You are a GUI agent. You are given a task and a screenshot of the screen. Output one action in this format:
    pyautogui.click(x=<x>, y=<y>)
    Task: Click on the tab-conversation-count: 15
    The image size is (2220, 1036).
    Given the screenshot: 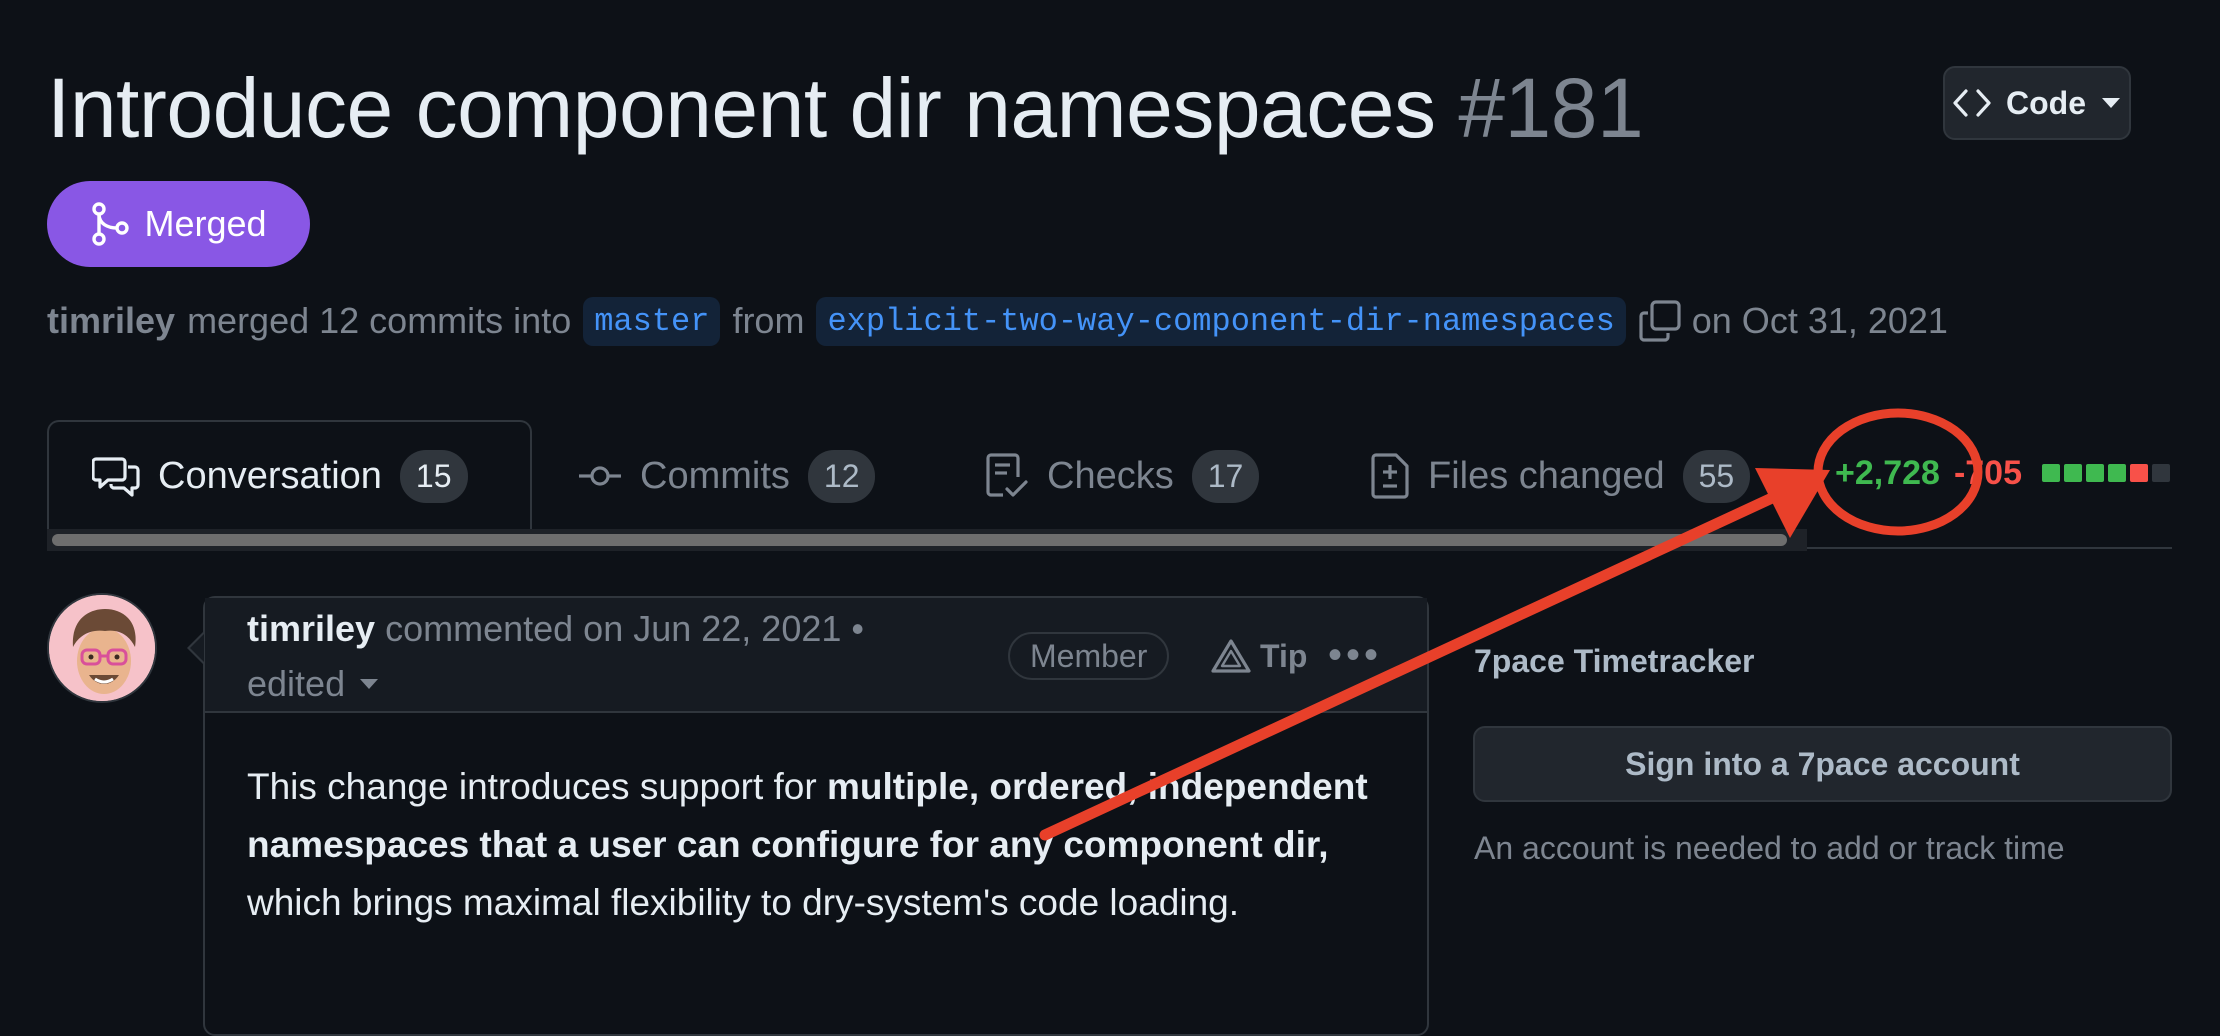 What is the action you would take?
    pyautogui.click(x=433, y=476)
    